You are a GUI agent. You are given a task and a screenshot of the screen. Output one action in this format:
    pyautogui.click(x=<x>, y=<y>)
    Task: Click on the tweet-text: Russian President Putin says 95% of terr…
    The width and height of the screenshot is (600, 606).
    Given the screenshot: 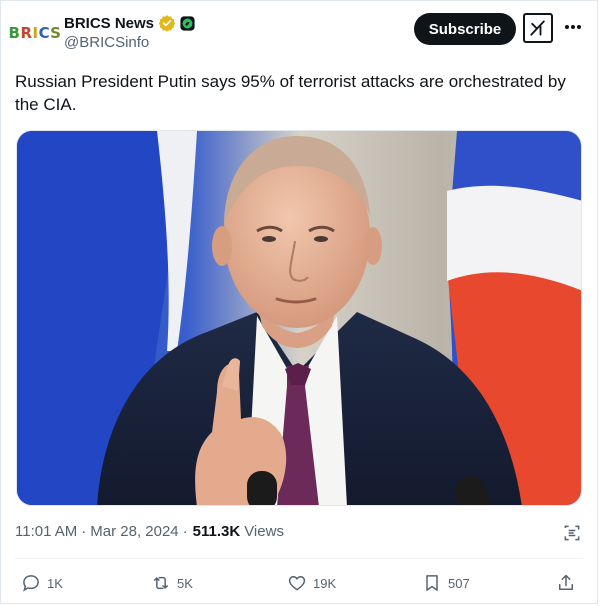 What is the action you would take?
    pyautogui.click(x=290, y=93)
    